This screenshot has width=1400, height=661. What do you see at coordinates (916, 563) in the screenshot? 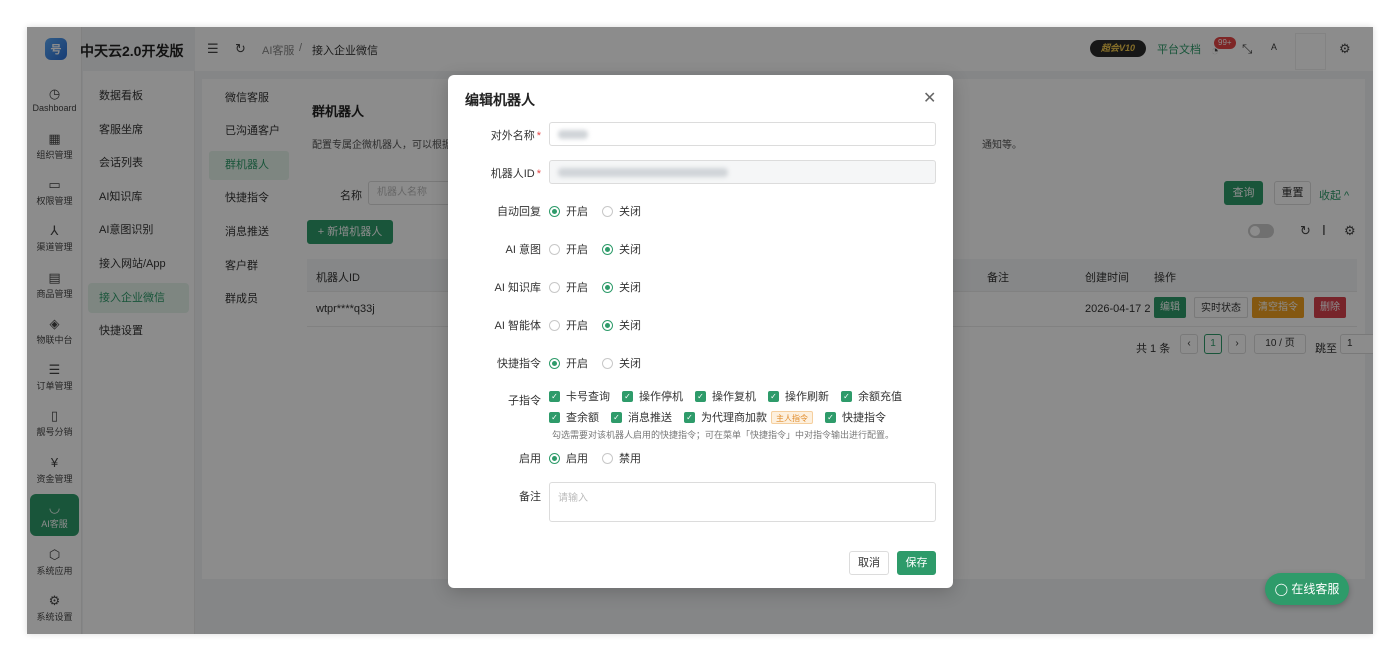
I see `save-button: 保存` at bounding box center [916, 563].